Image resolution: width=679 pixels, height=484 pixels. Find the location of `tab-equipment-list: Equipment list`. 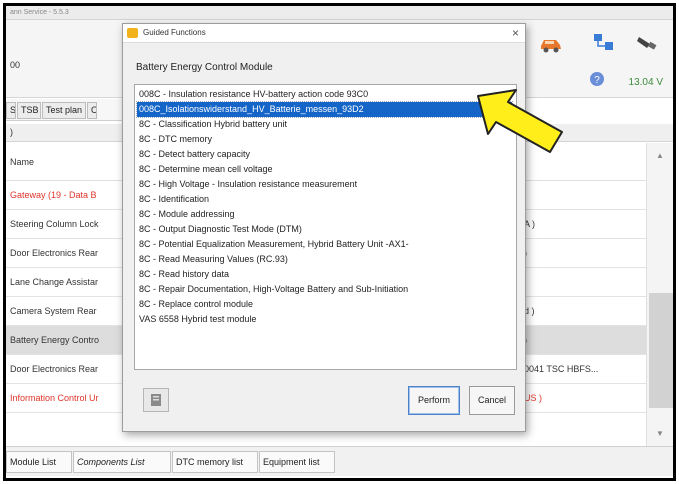

tab-equipment-list: Equipment list is located at coordinates (297, 462).